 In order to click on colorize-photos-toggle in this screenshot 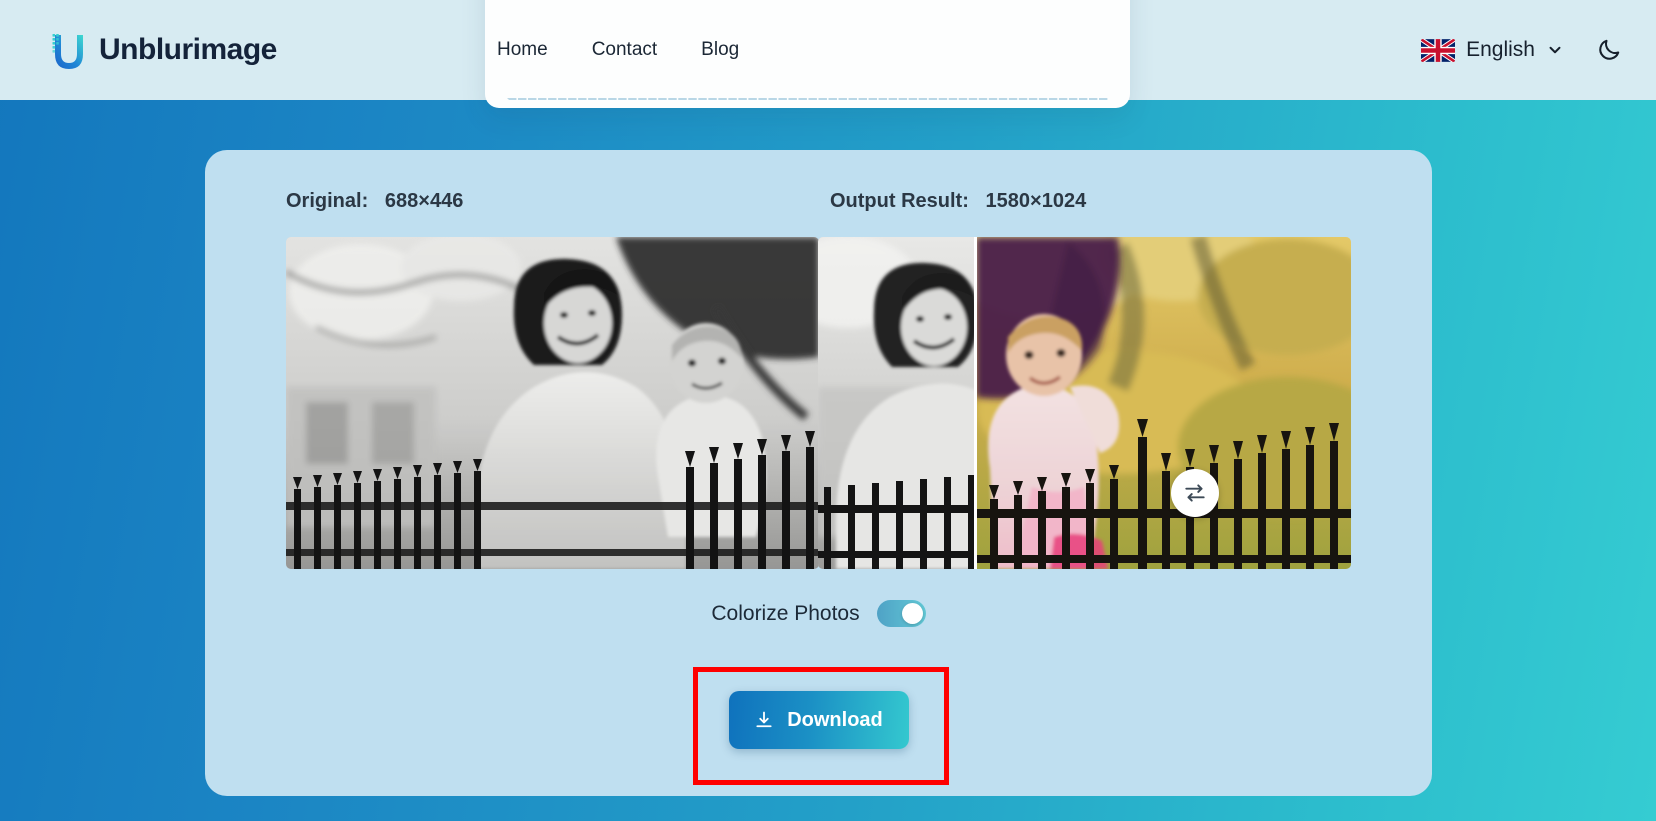, I will do `click(901, 613)`.